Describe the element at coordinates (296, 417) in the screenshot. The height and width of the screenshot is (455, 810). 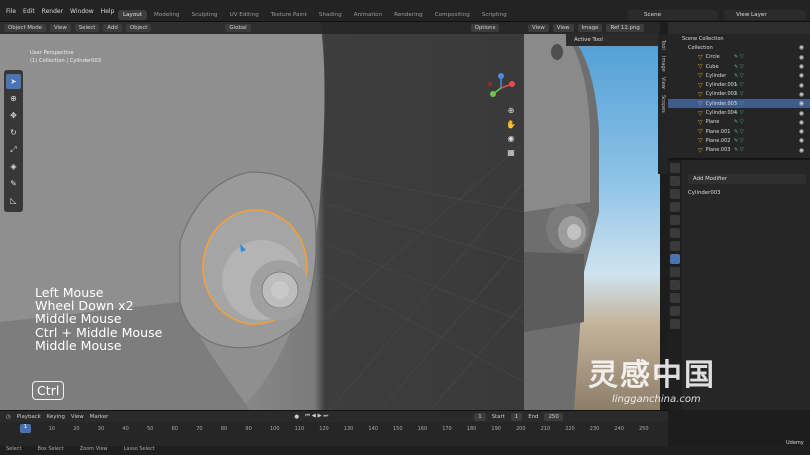
I see `record-icon: ●` at that location.